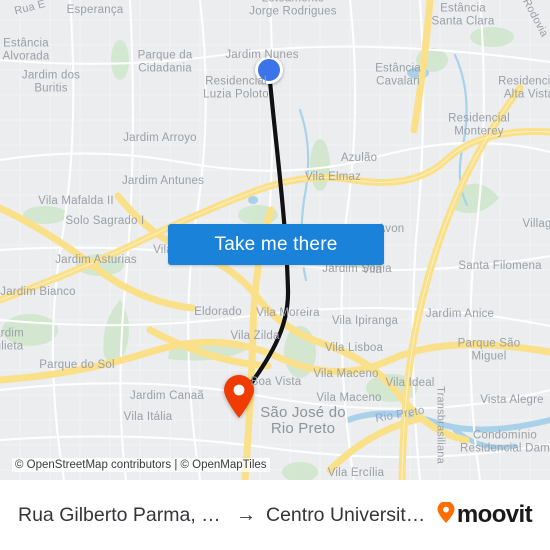 This screenshot has height=550, width=550. What do you see at coordinates (494, 514) in the screenshot?
I see `moovit-wordmark: moovit` at bounding box center [494, 514].